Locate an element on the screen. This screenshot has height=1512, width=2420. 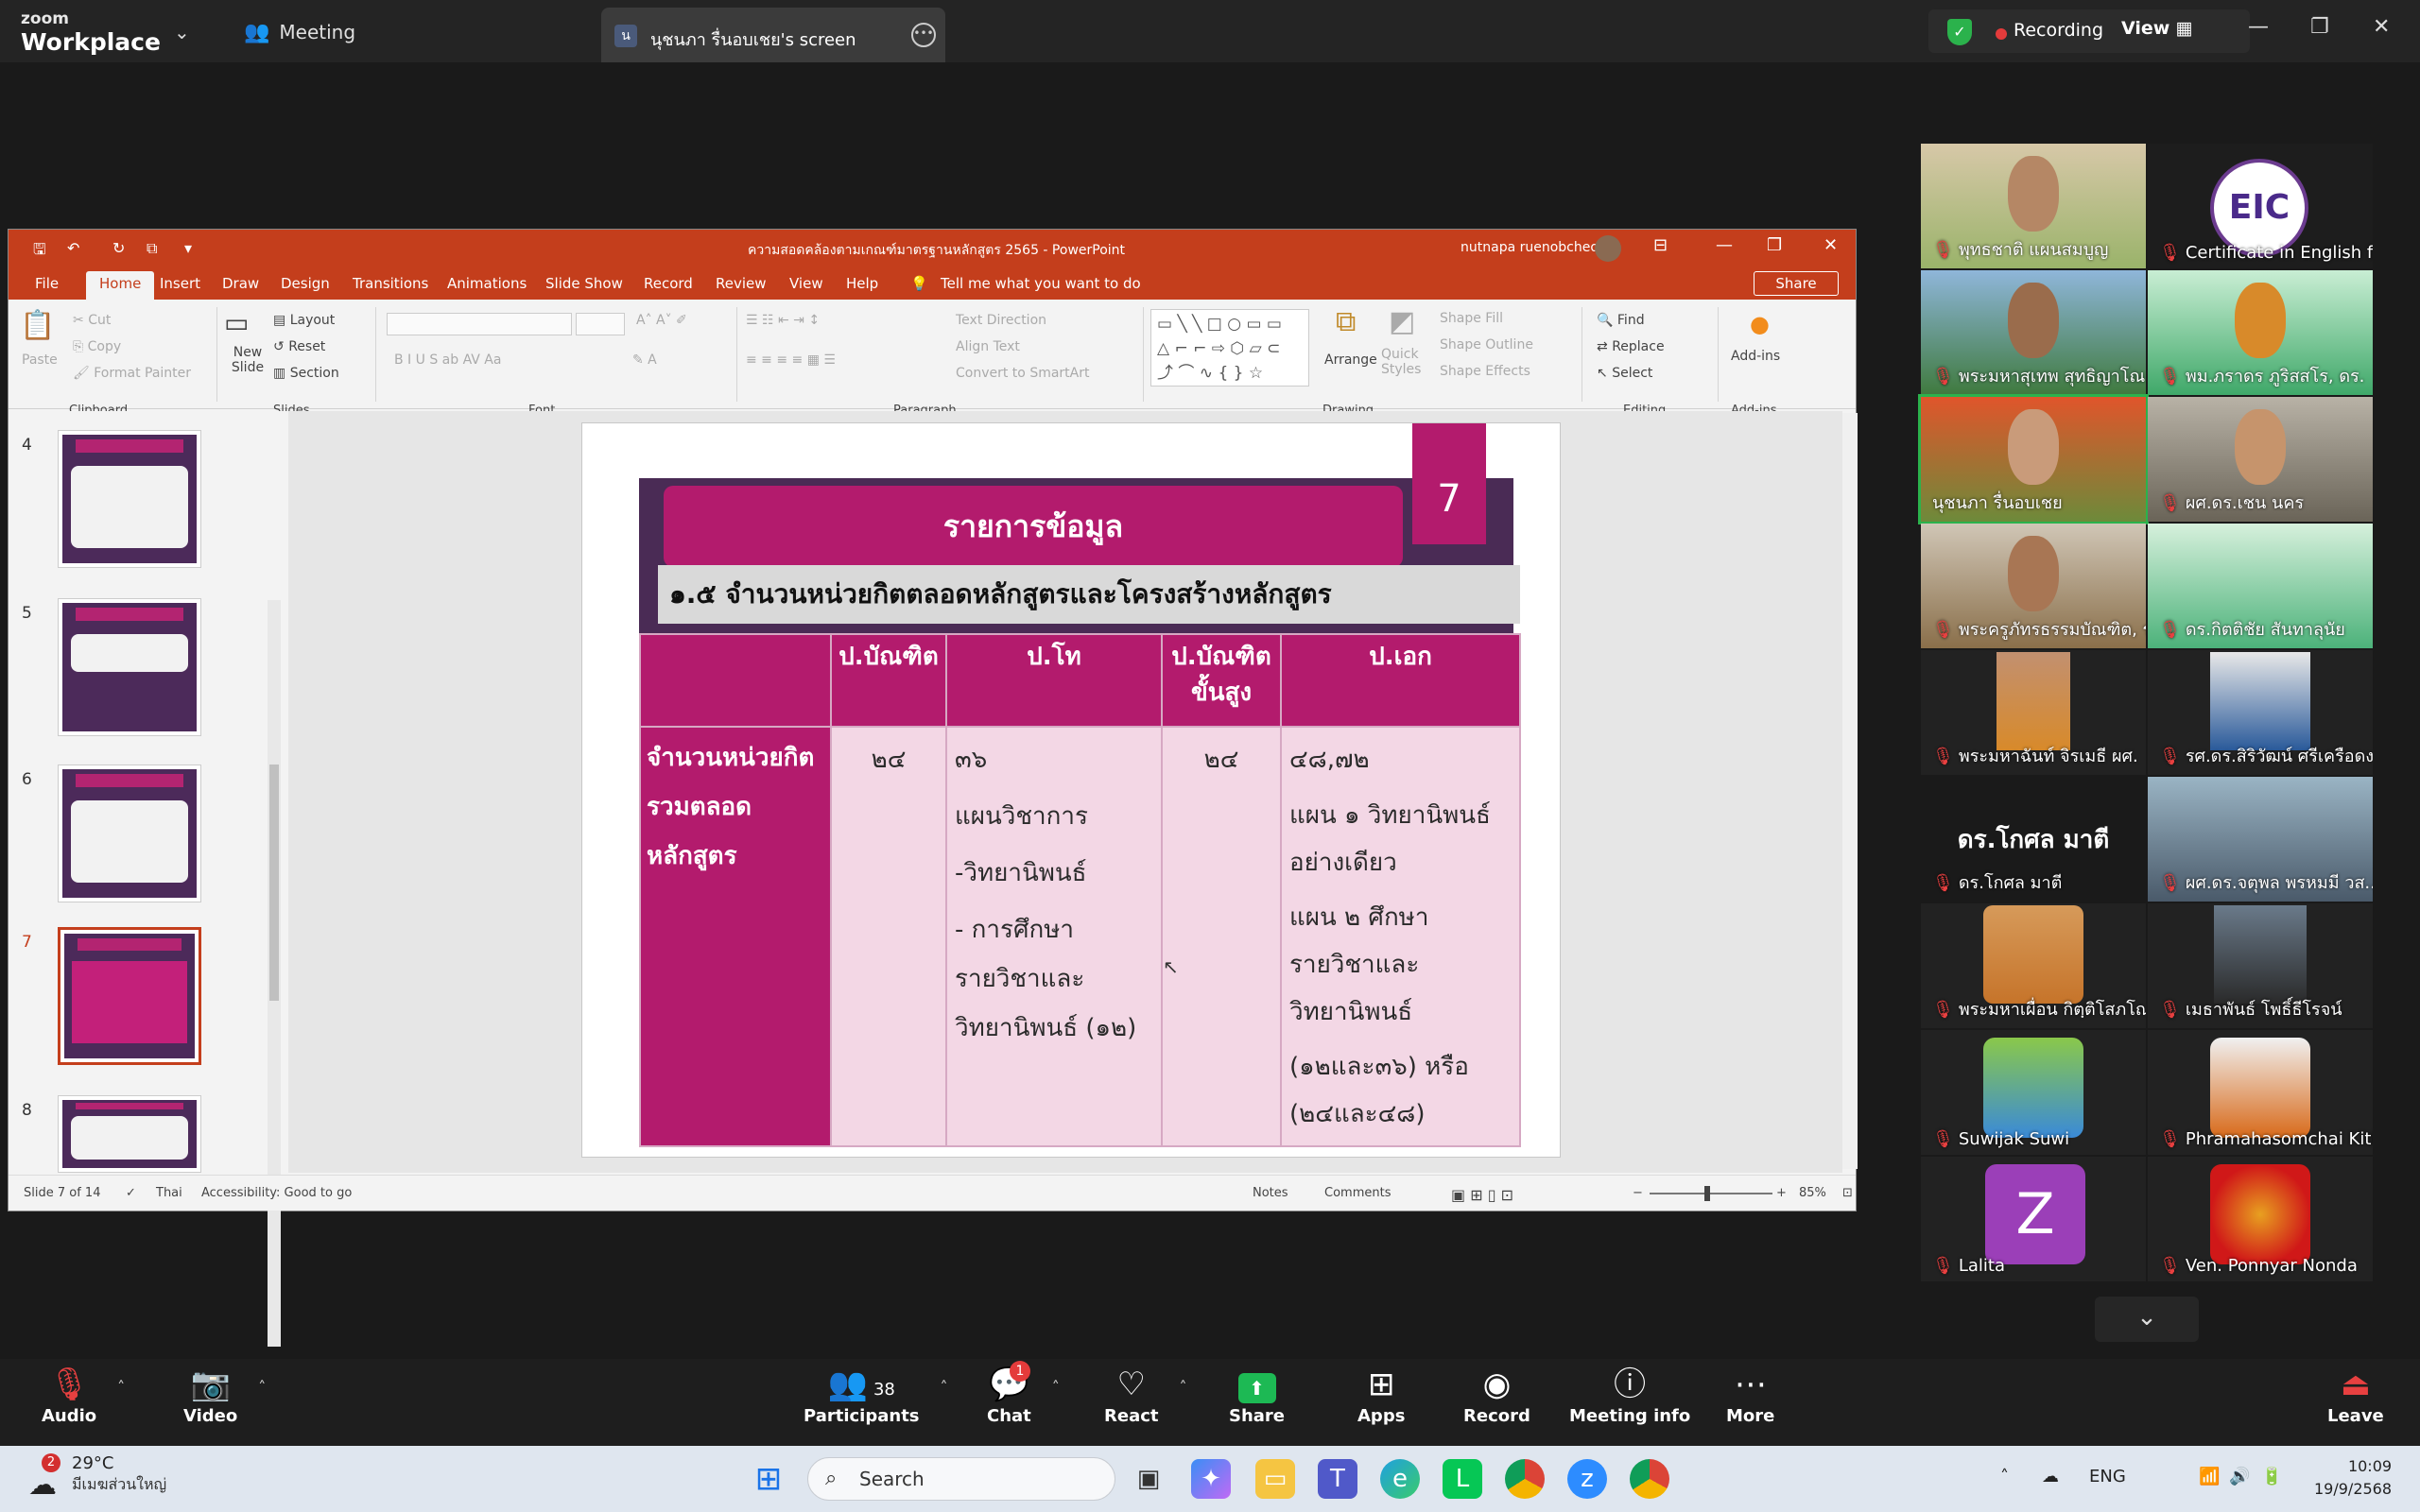
thumbnails-scrollbar is located at coordinates (274, 973).